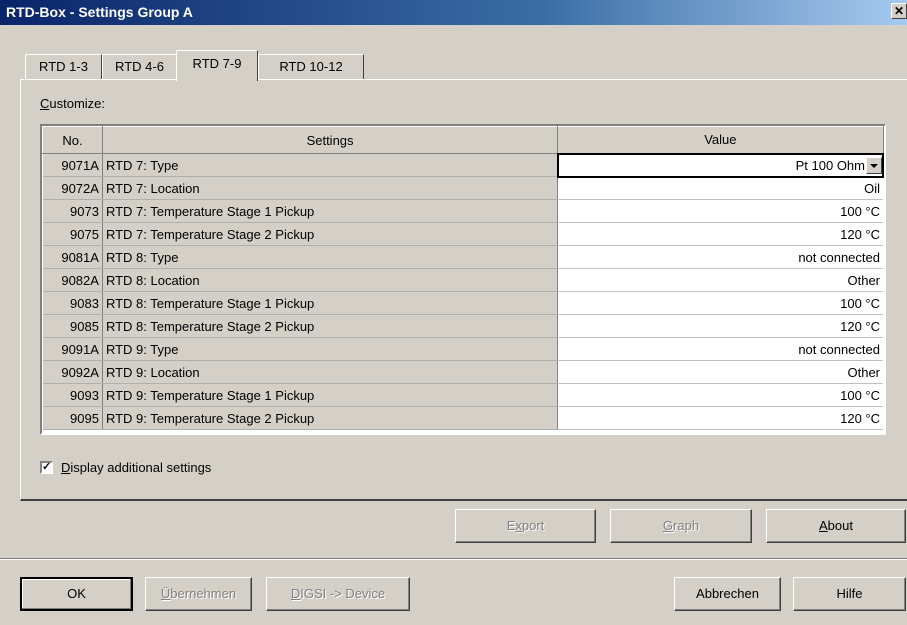 This screenshot has height=625, width=907. I want to click on button-label: Abbrechen, so click(727, 593).